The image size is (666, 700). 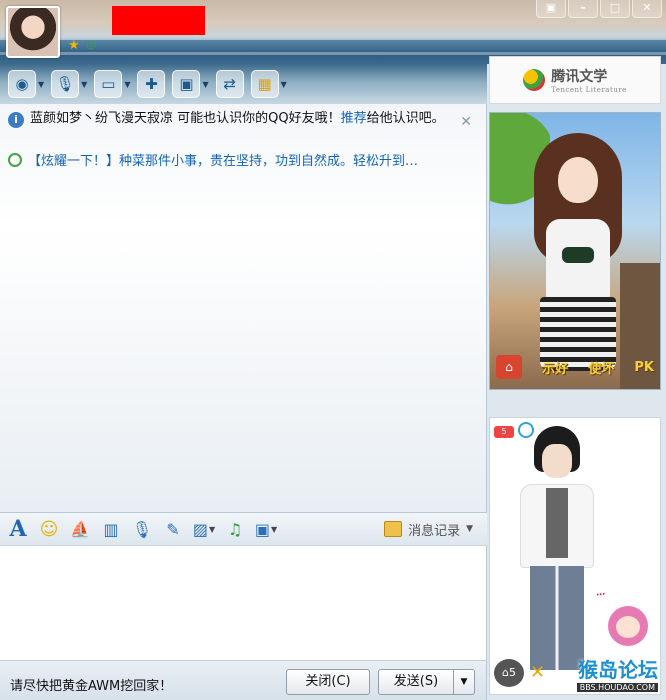 I want to click on voice-message-button: 🎙, so click(x=142, y=529).